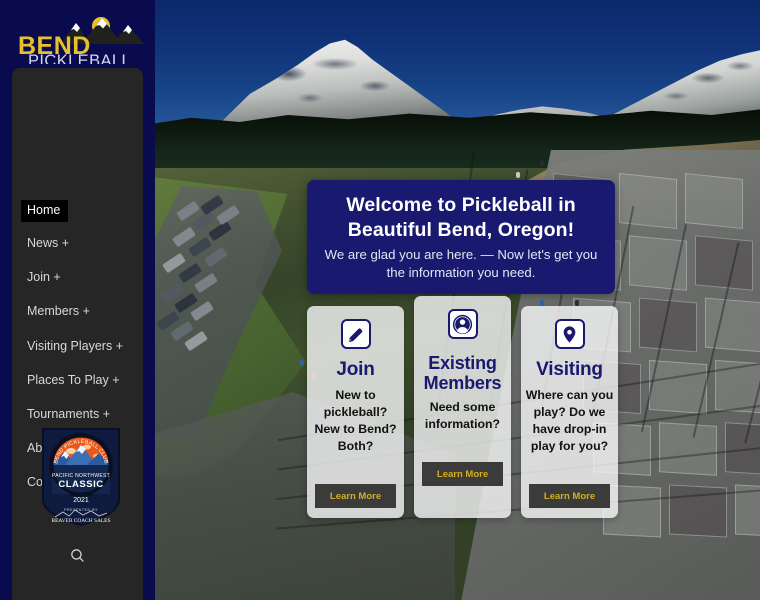 The height and width of the screenshot is (600, 760). I want to click on sidebar-item-news: News +, so click(77, 244).